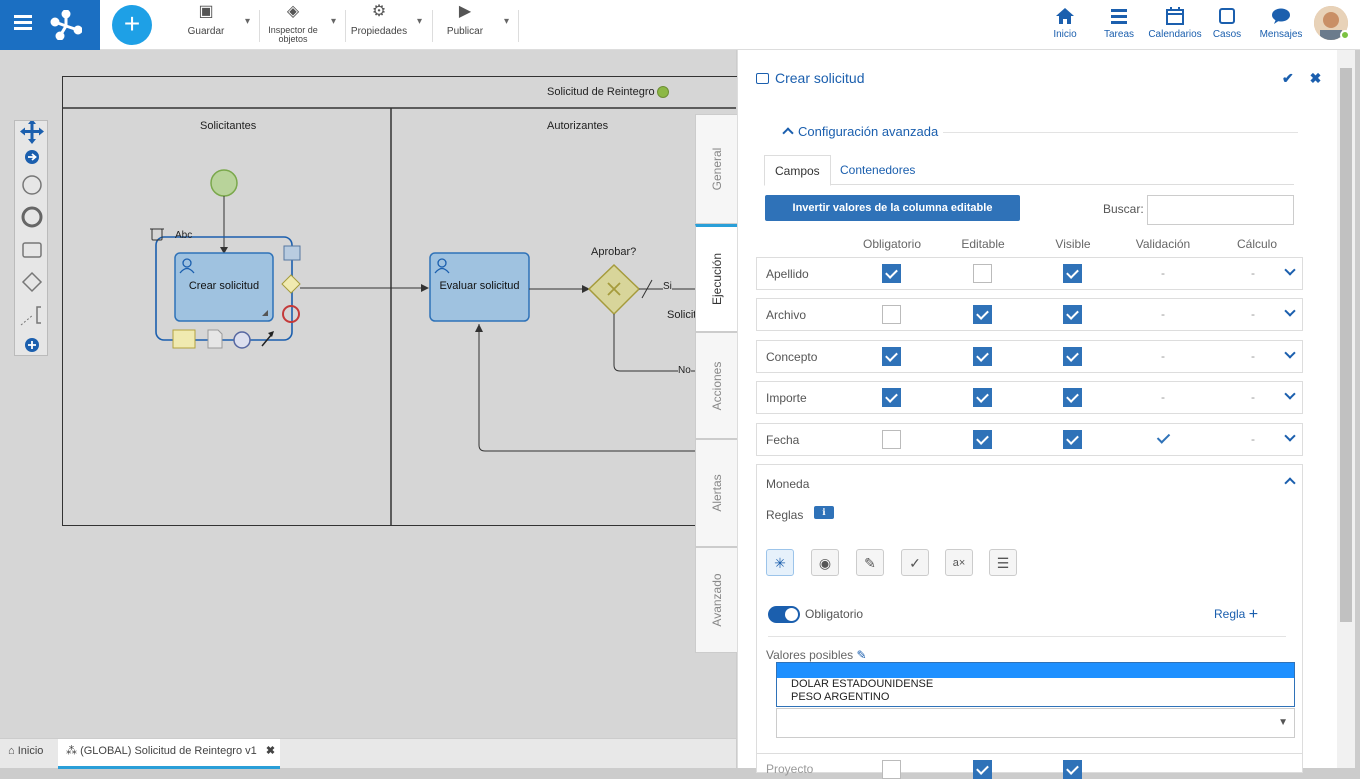  I want to click on tab-acciones: Acciones, so click(716, 385).